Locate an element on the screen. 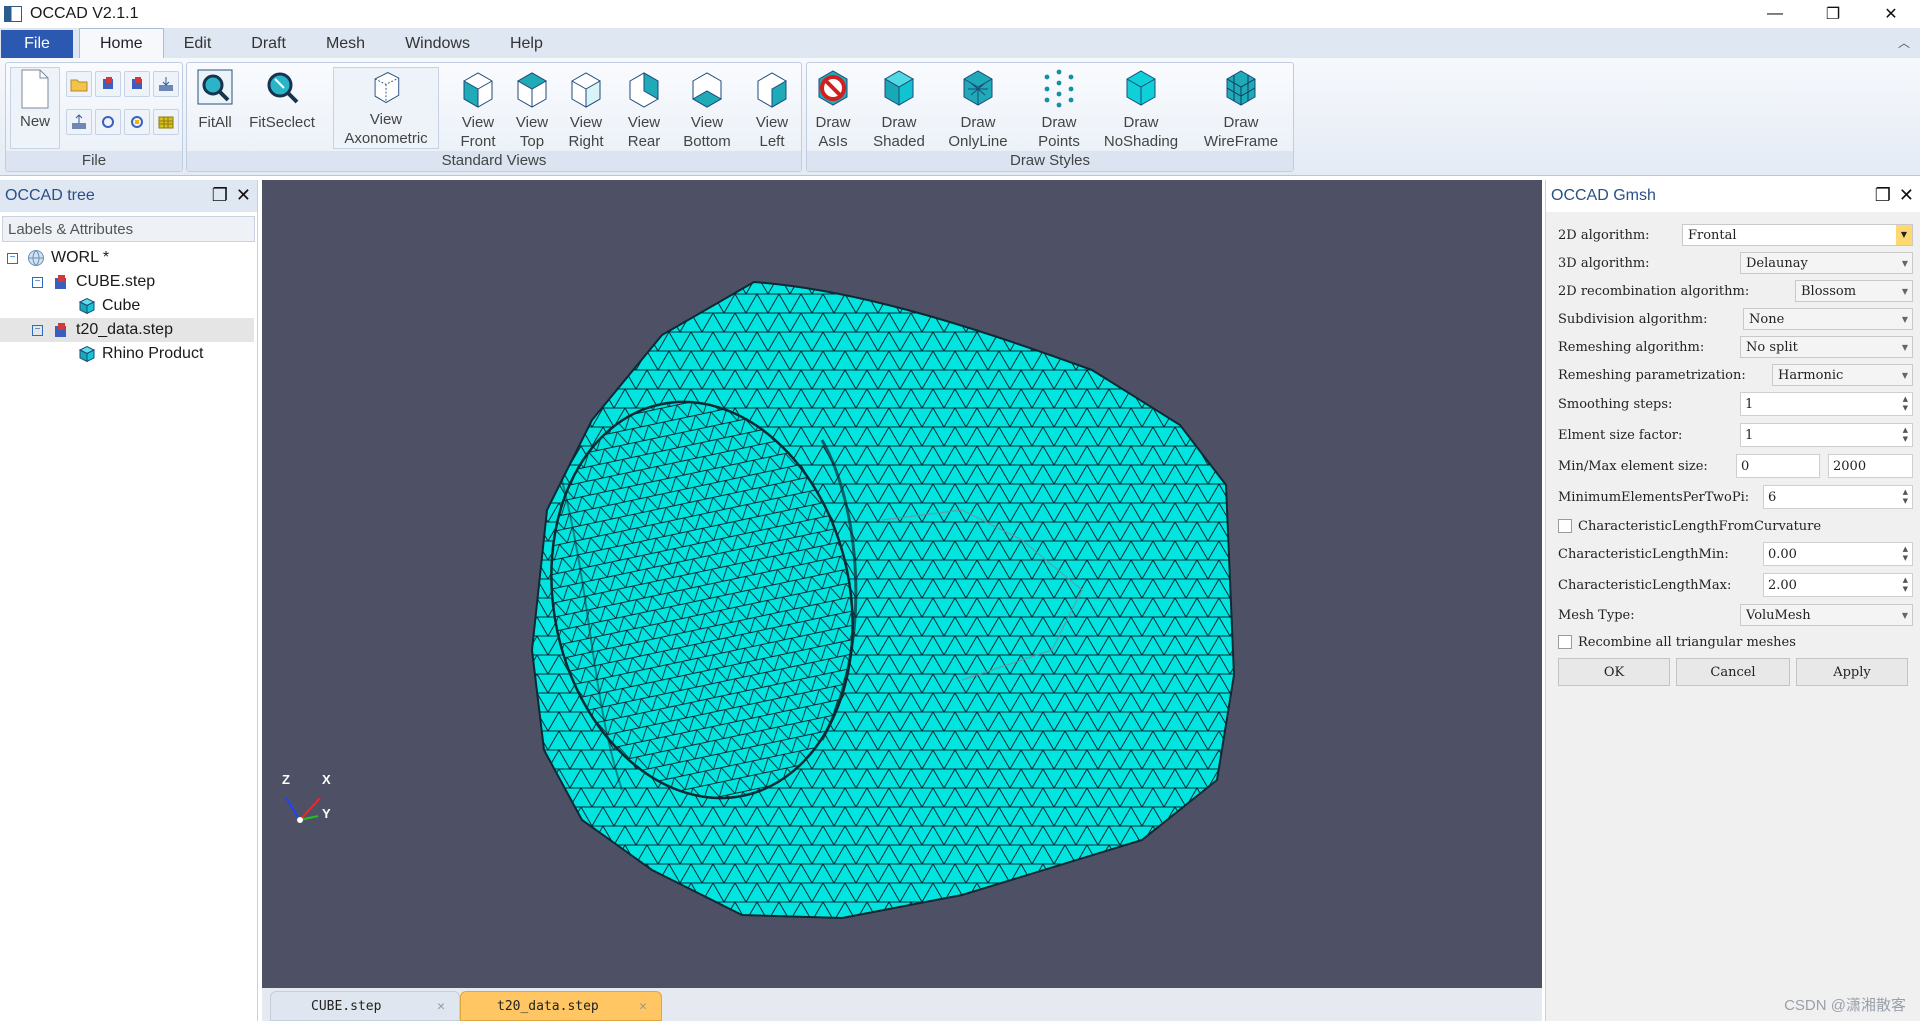  view-rear-l2: Rear is located at coordinates (644, 141).